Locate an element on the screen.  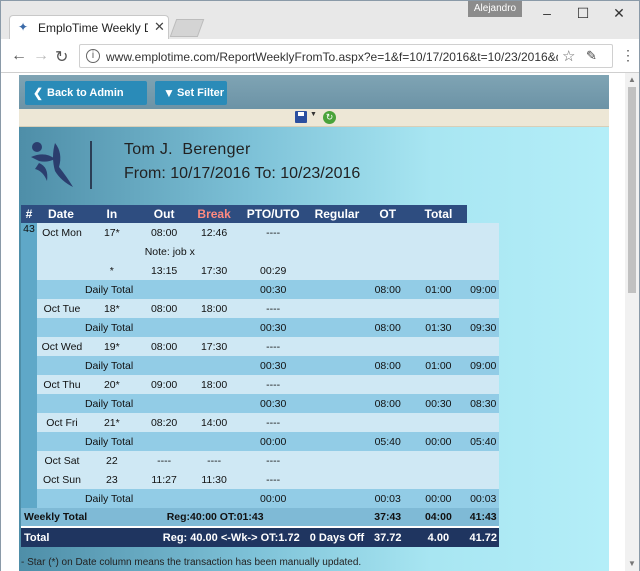
regular-cell: 00:03 is located at coordinates (388, 498).